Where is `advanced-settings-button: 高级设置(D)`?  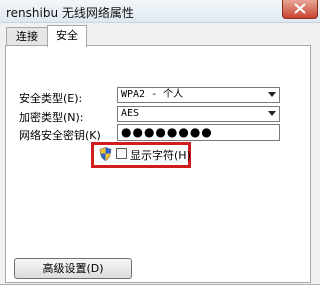 advanced-settings-button: 高级设置(D) is located at coordinates (73, 268).